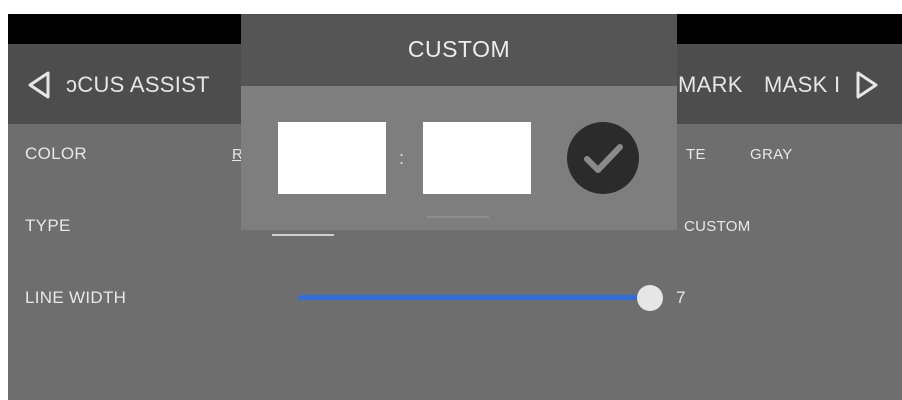 This screenshot has height=400, width=902. What do you see at coordinates (710, 85) in the screenshot?
I see `nav-item-mark: MARK` at bounding box center [710, 85].